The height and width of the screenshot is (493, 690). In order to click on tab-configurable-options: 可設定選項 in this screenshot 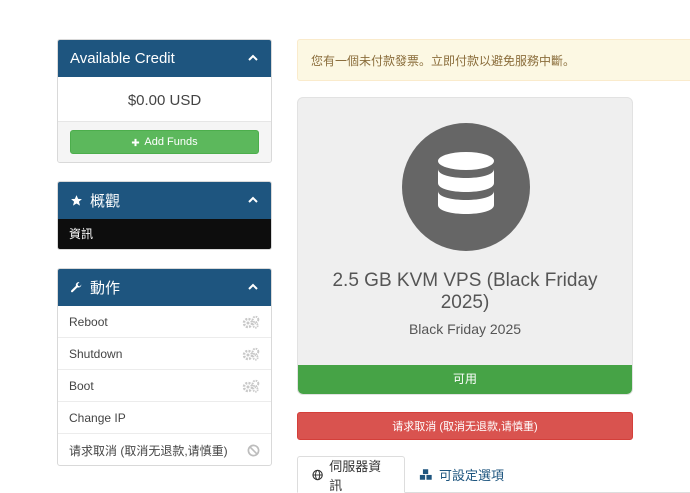, I will do `click(461, 474)`.